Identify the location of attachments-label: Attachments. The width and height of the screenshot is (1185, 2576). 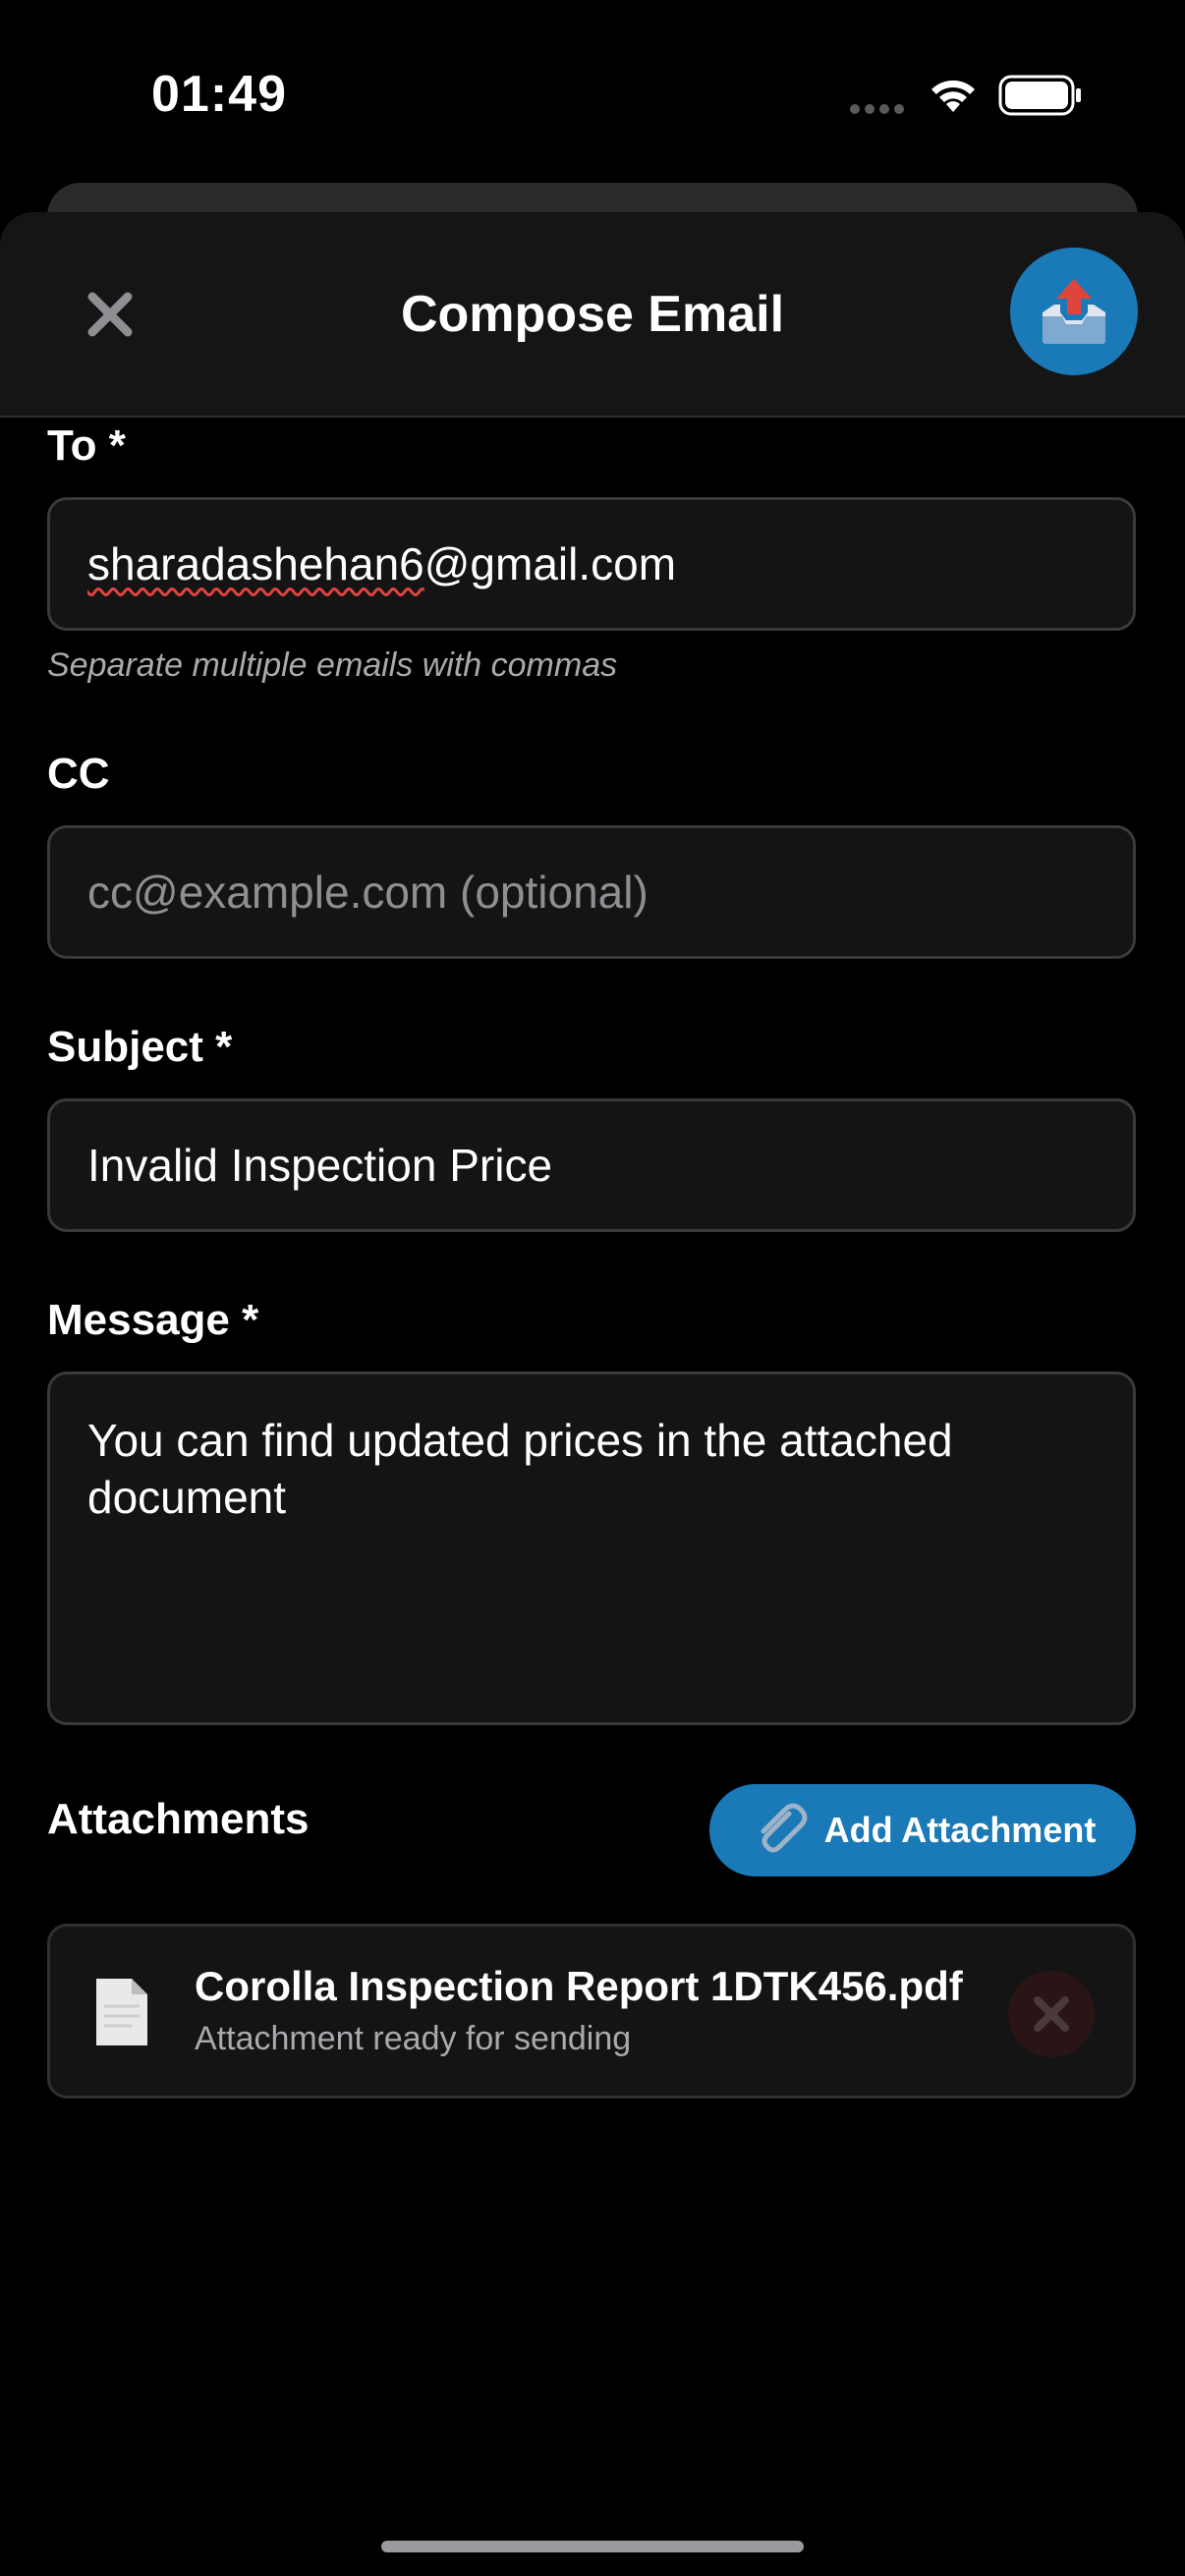
(179, 1819).